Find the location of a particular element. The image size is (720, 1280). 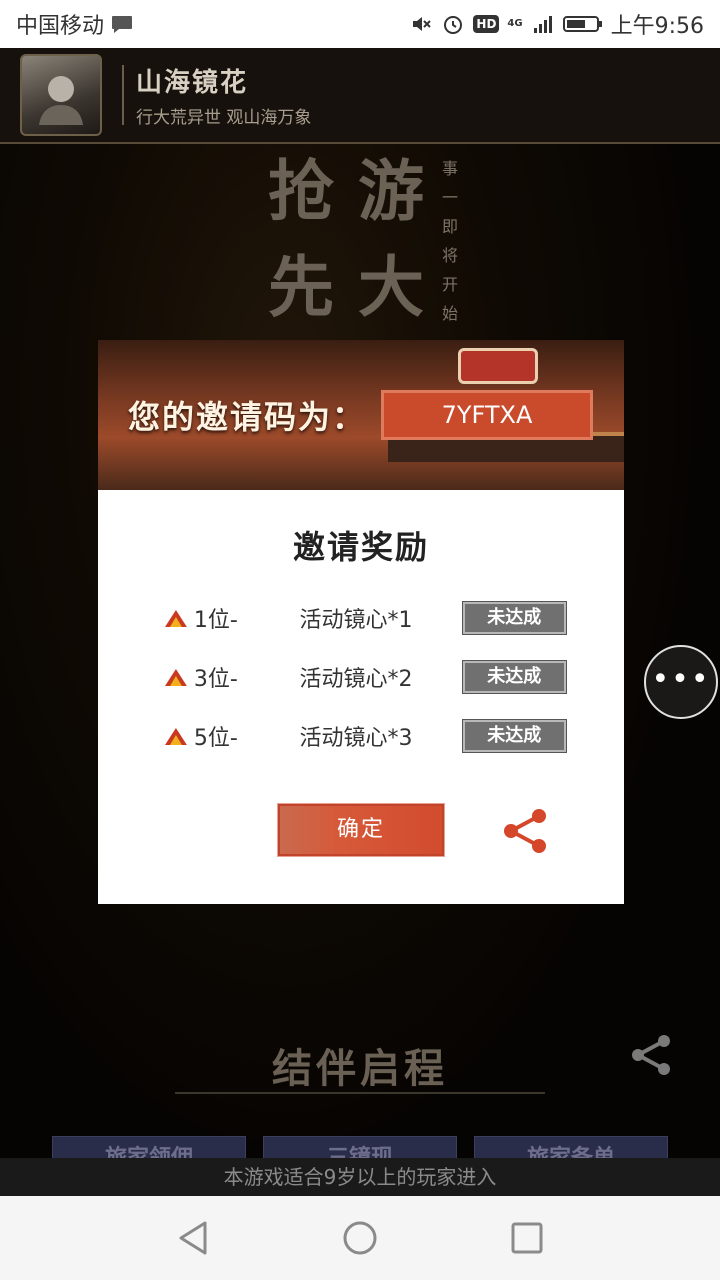

signal-icon is located at coordinates (542, 24).